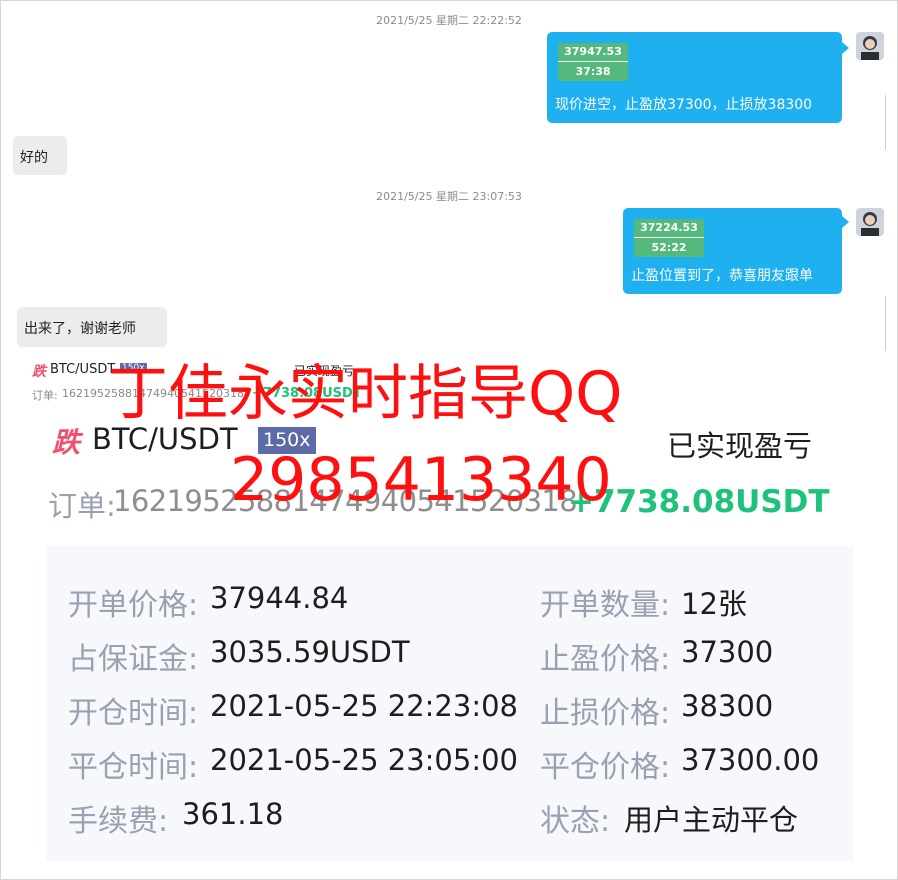  I want to click on incoming-message: 出来了，谢谢老师, so click(92, 327).